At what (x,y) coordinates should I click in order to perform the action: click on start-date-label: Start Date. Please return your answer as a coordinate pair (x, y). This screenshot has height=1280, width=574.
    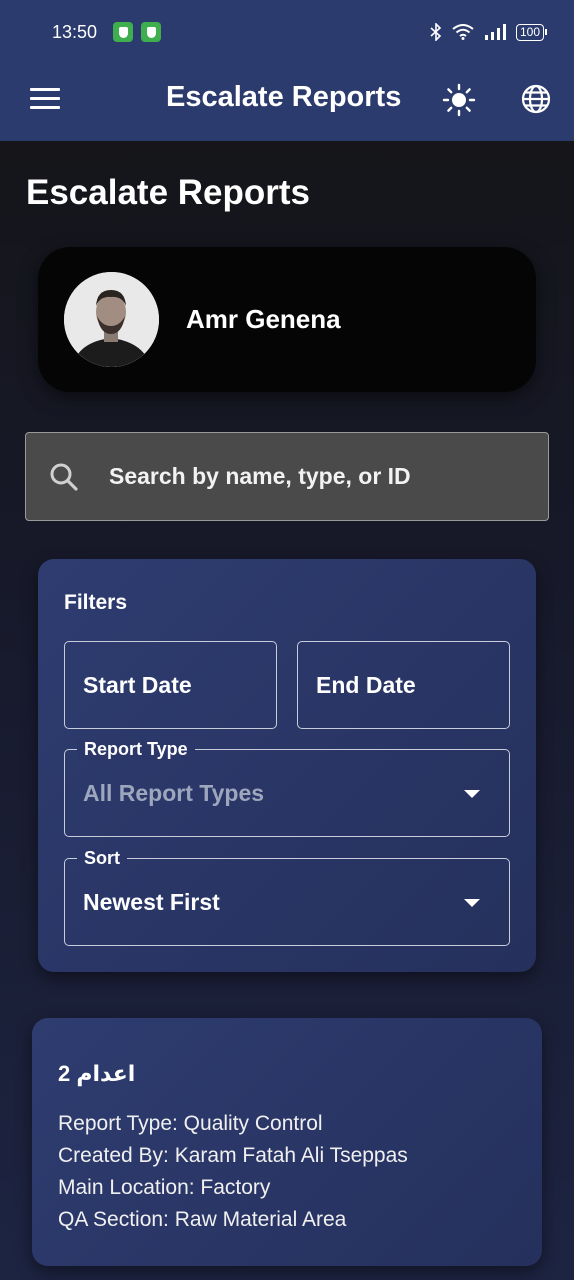
    Looking at the image, I should click on (137, 685).